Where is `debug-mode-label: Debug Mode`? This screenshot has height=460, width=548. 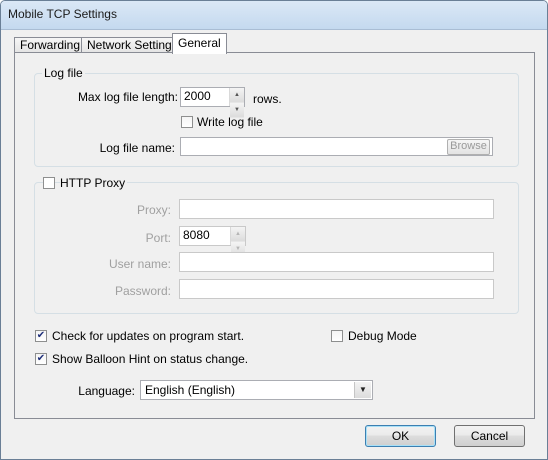
debug-mode-label: Debug Mode is located at coordinates (382, 336).